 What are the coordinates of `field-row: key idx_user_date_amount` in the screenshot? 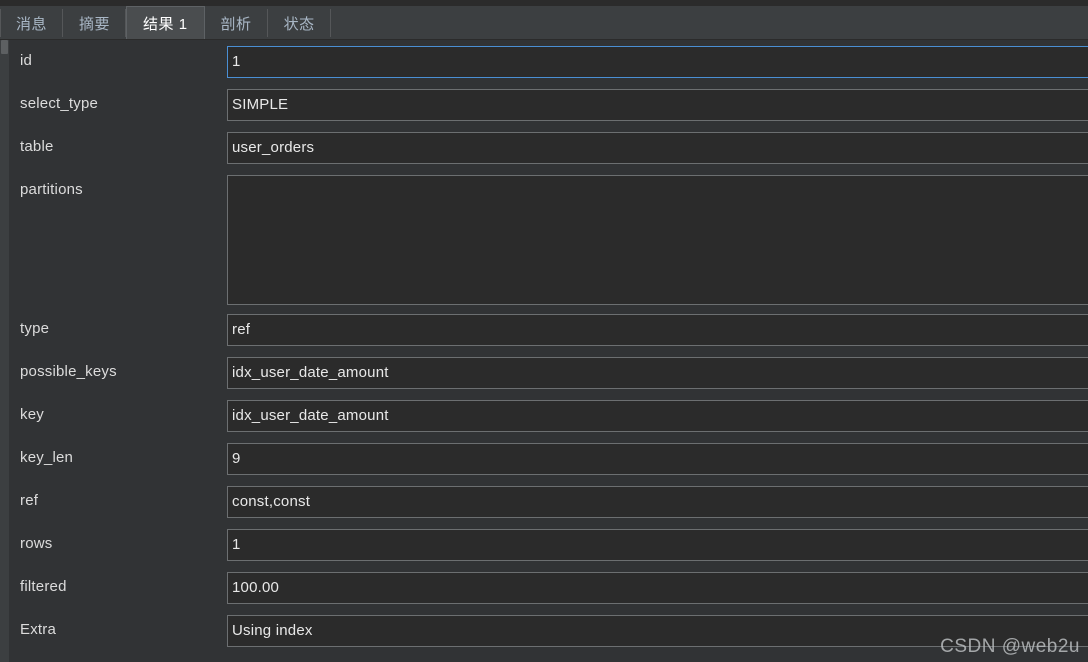 It's located at (548, 415).